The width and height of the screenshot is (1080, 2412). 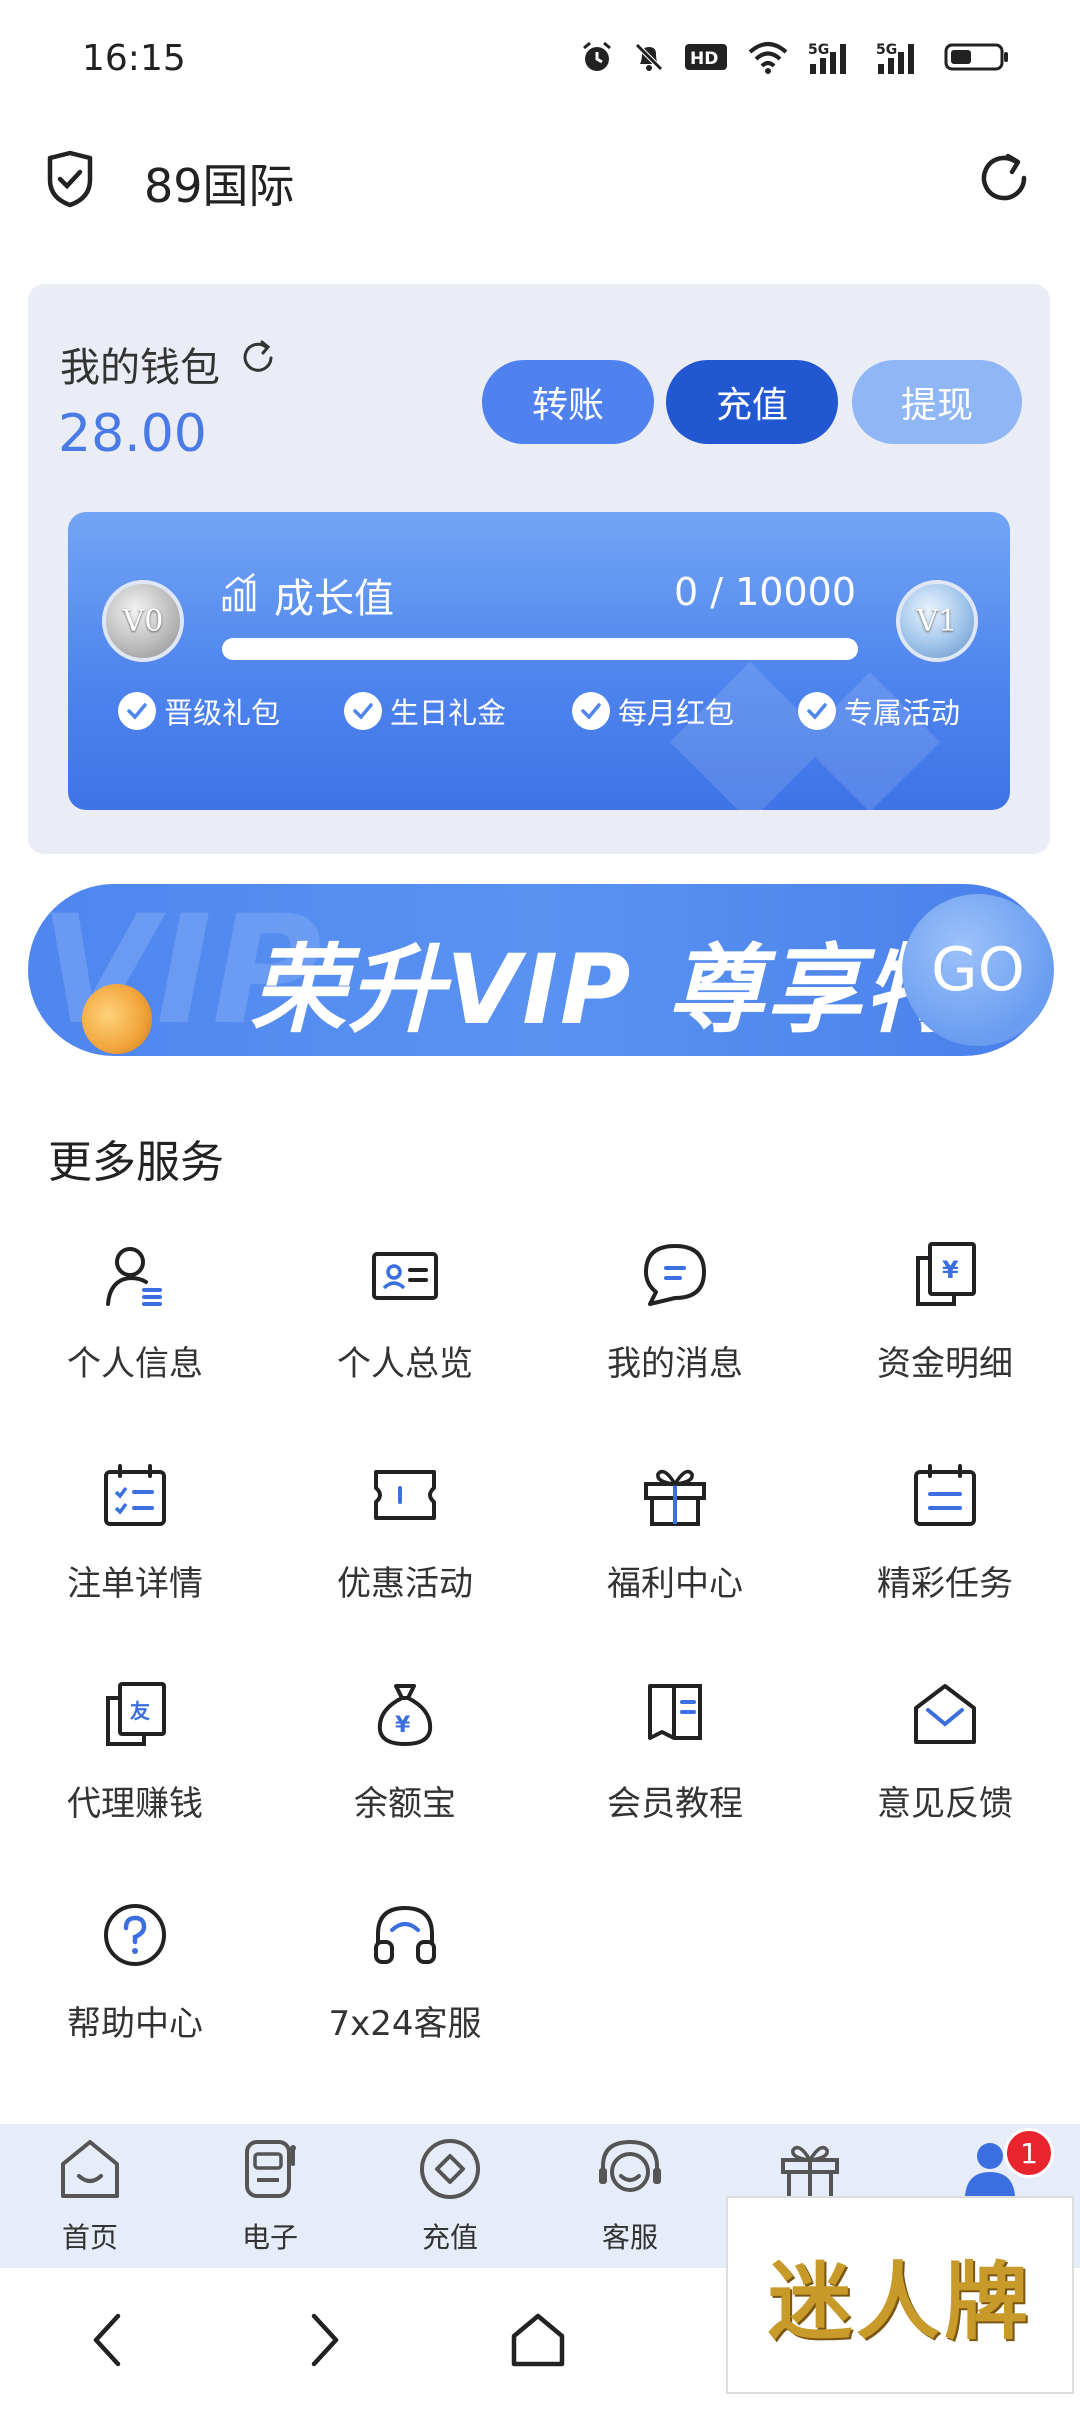 I want to click on alarm-icon, so click(x=597, y=56).